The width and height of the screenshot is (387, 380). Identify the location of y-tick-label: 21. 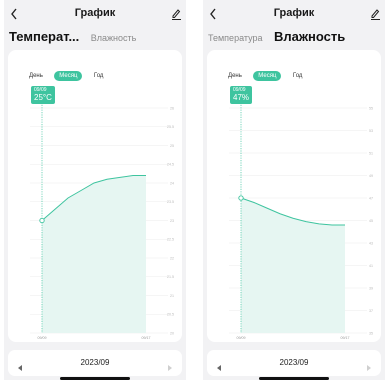
(172, 296).